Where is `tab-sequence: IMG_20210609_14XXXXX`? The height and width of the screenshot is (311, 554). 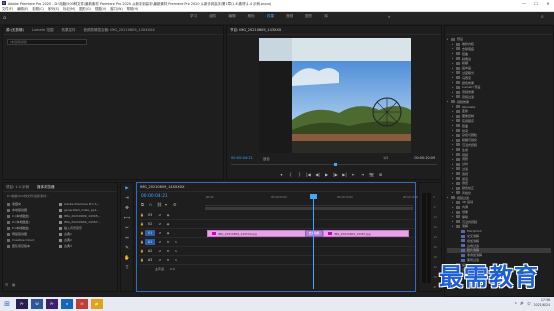 tab-sequence: IMG_20210609_14XXXXX is located at coordinates (162, 187).